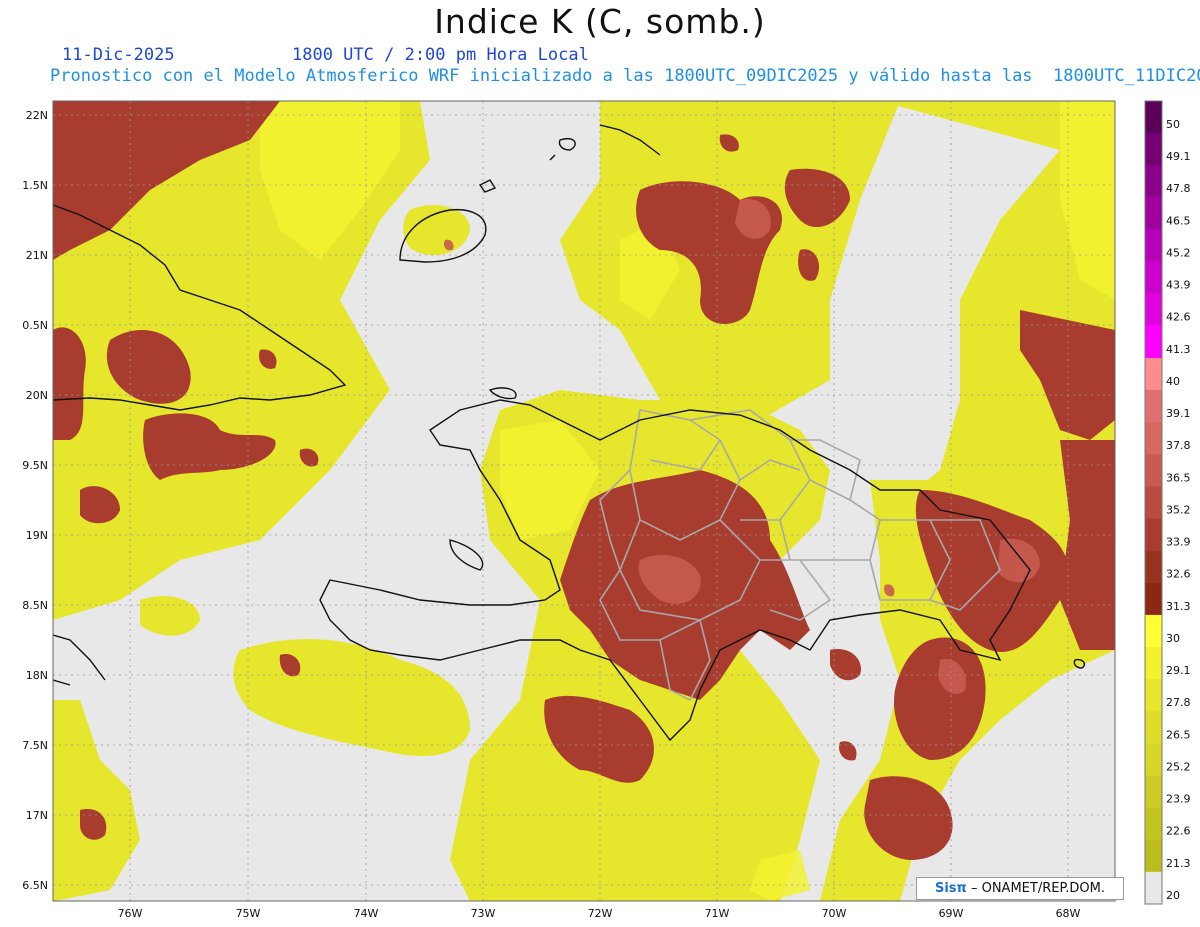 The height and width of the screenshot is (927, 1200). I want to click on lon-label: 71W, so click(717, 913).